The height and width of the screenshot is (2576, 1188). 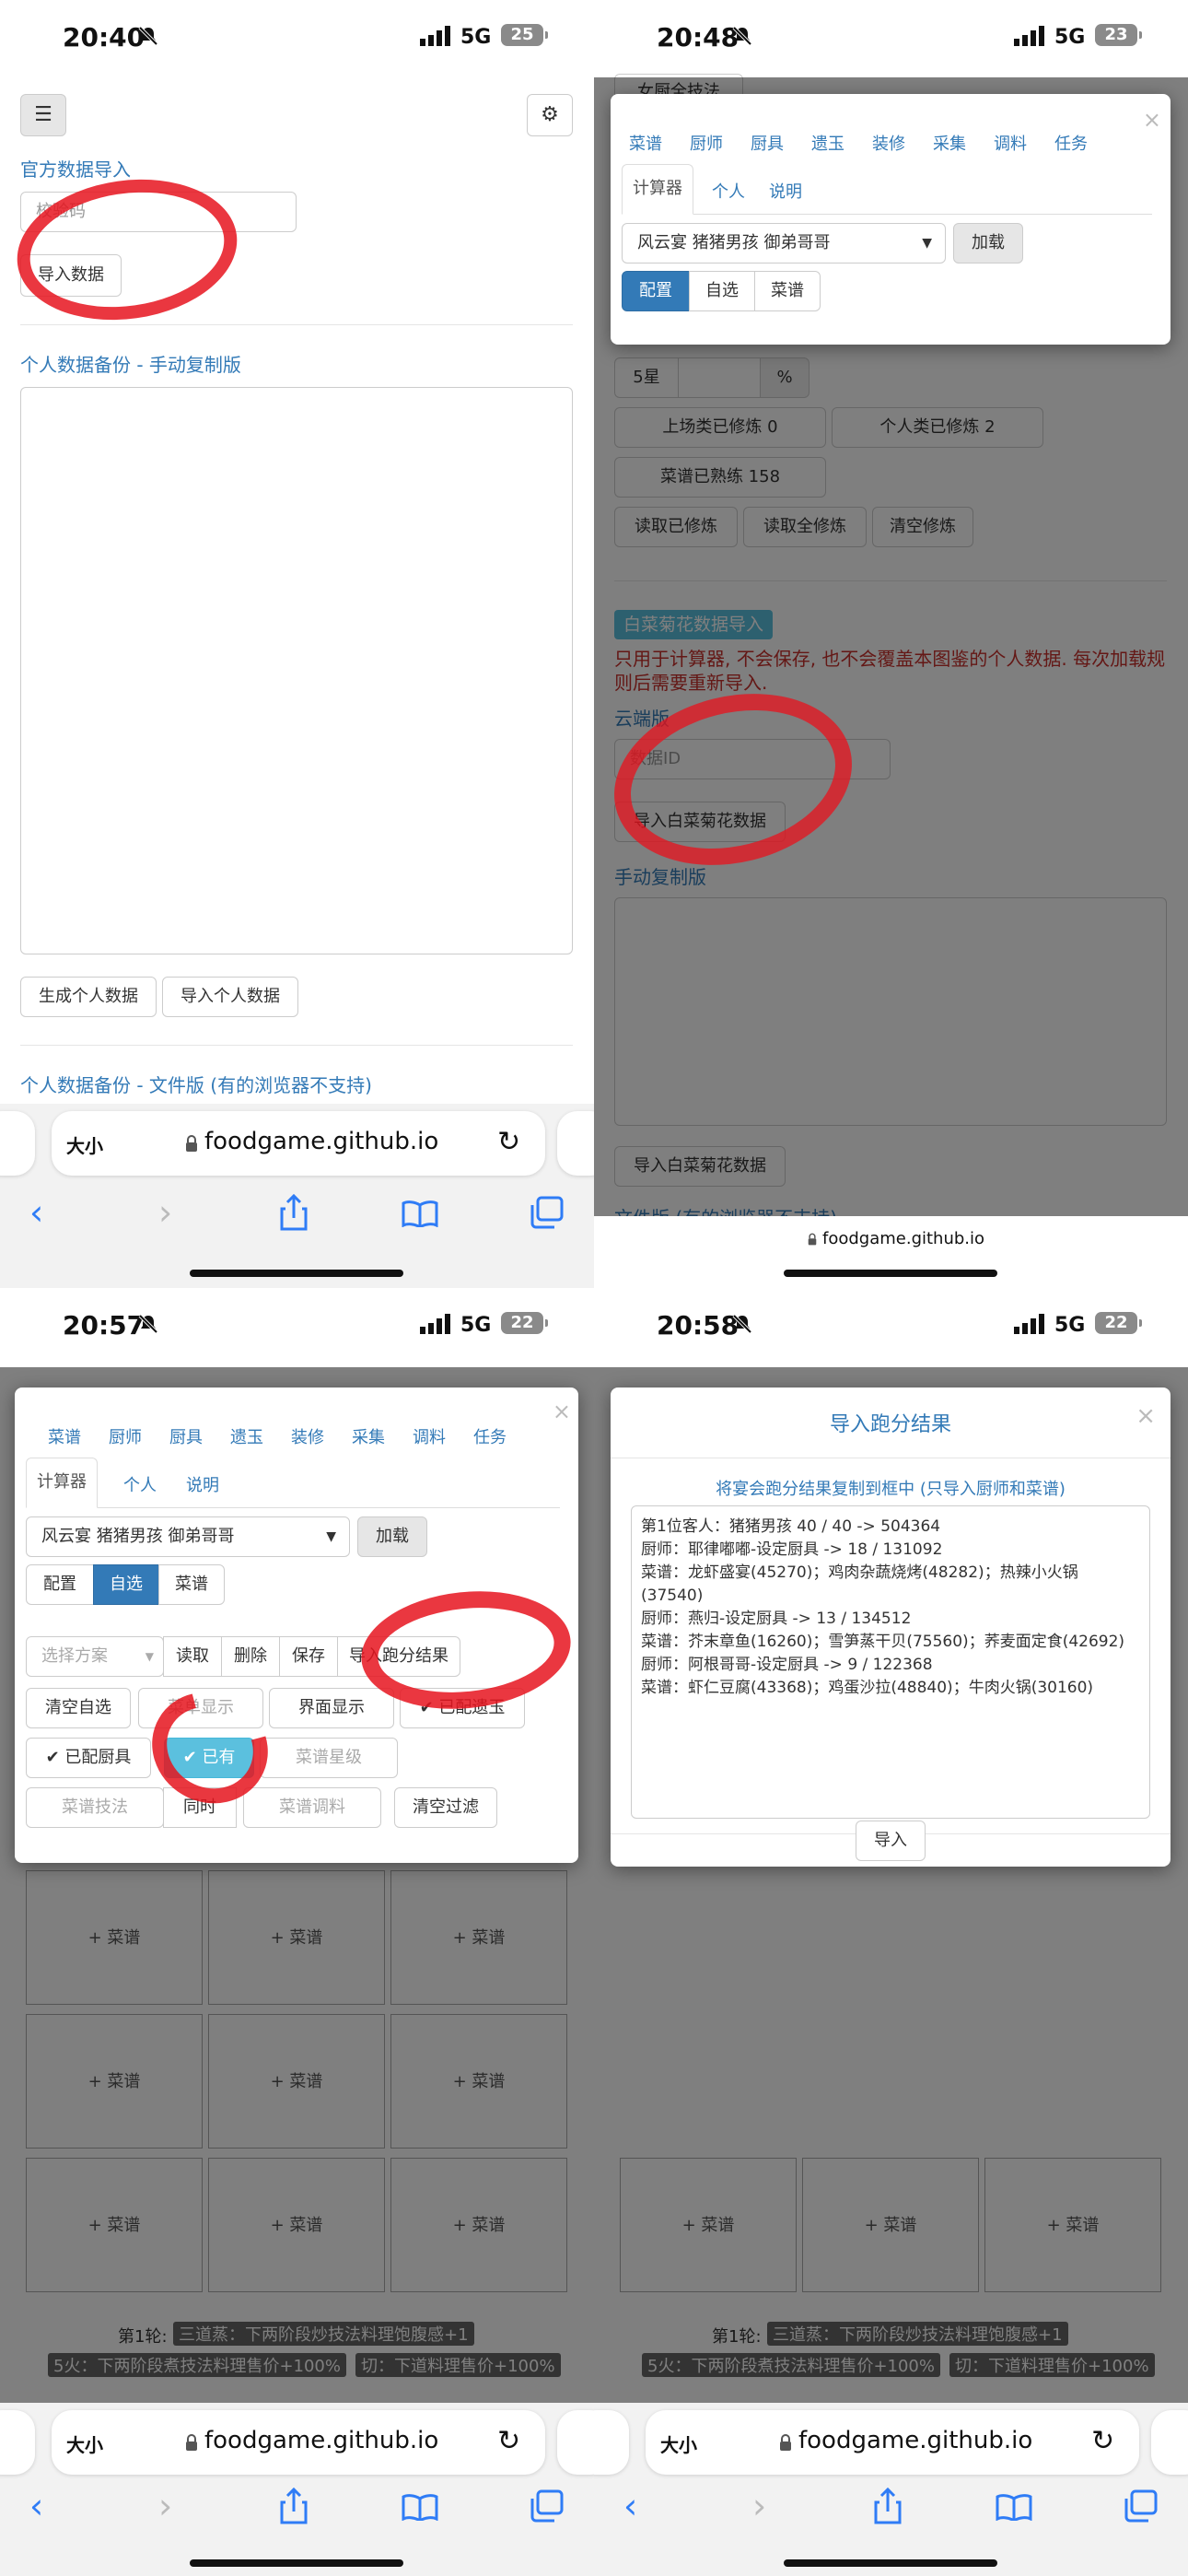 I want to click on generate-personal-data-button: 生成个人数据, so click(x=88, y=997).